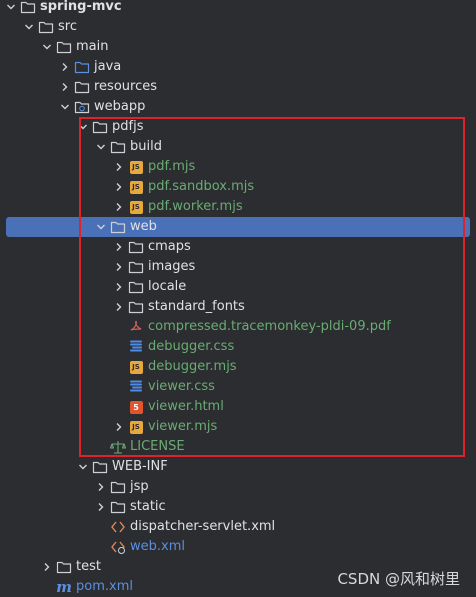  Describe the element at coordinates (157, 446) in the screenshot. I see `tree-row-label: LICENSE` at that location.